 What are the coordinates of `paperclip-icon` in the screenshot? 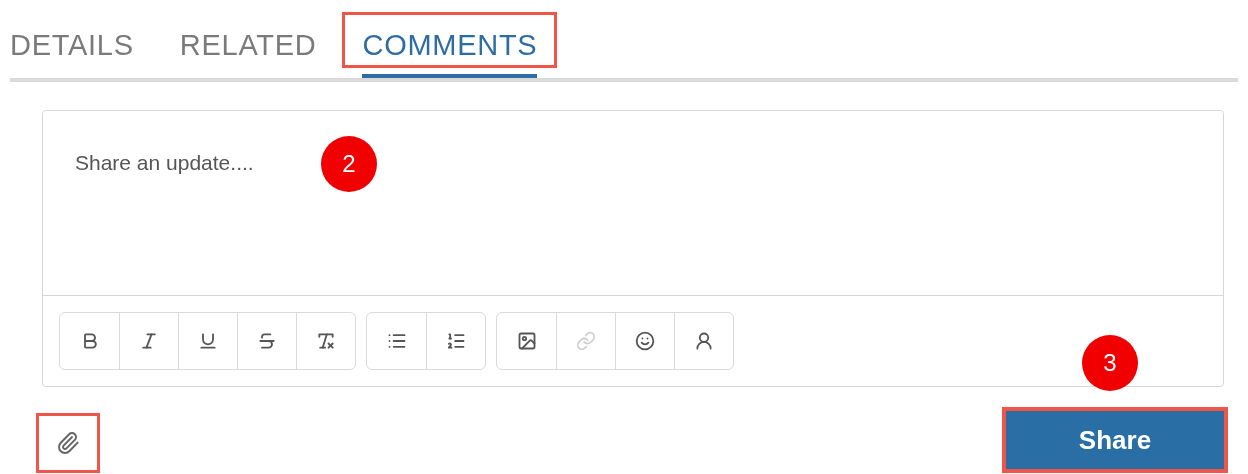 It's located at (68, 443).